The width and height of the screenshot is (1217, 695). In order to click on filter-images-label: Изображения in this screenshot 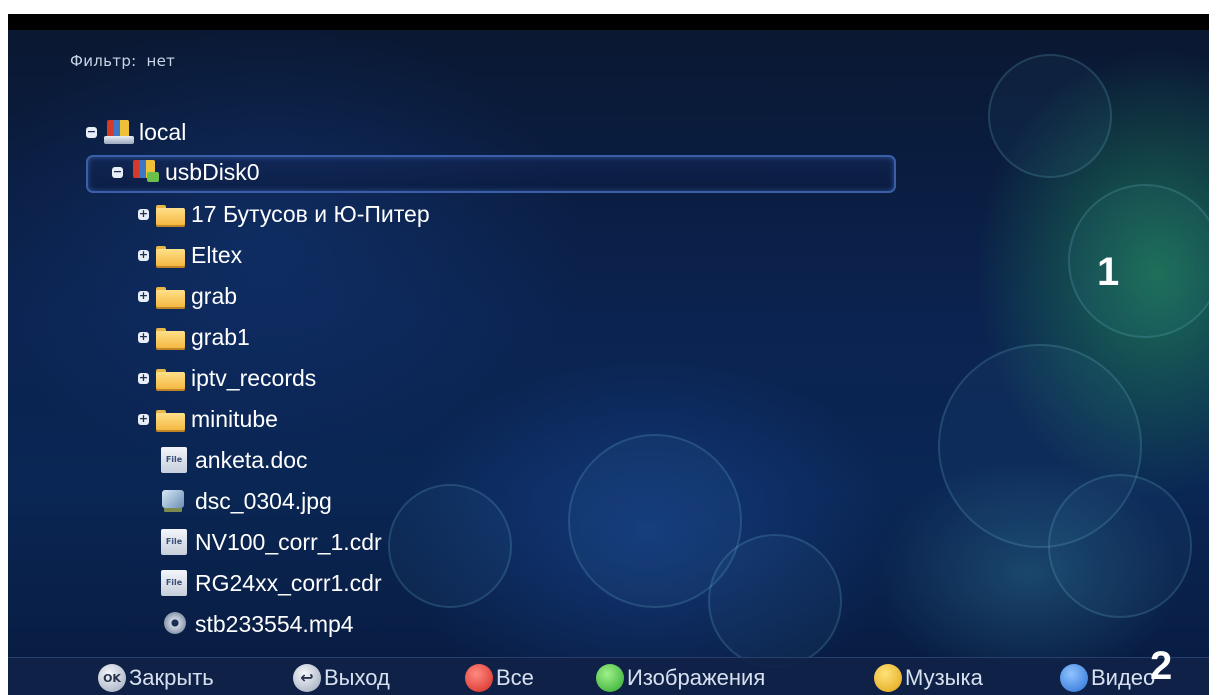, I will do `click(696, 677)`.